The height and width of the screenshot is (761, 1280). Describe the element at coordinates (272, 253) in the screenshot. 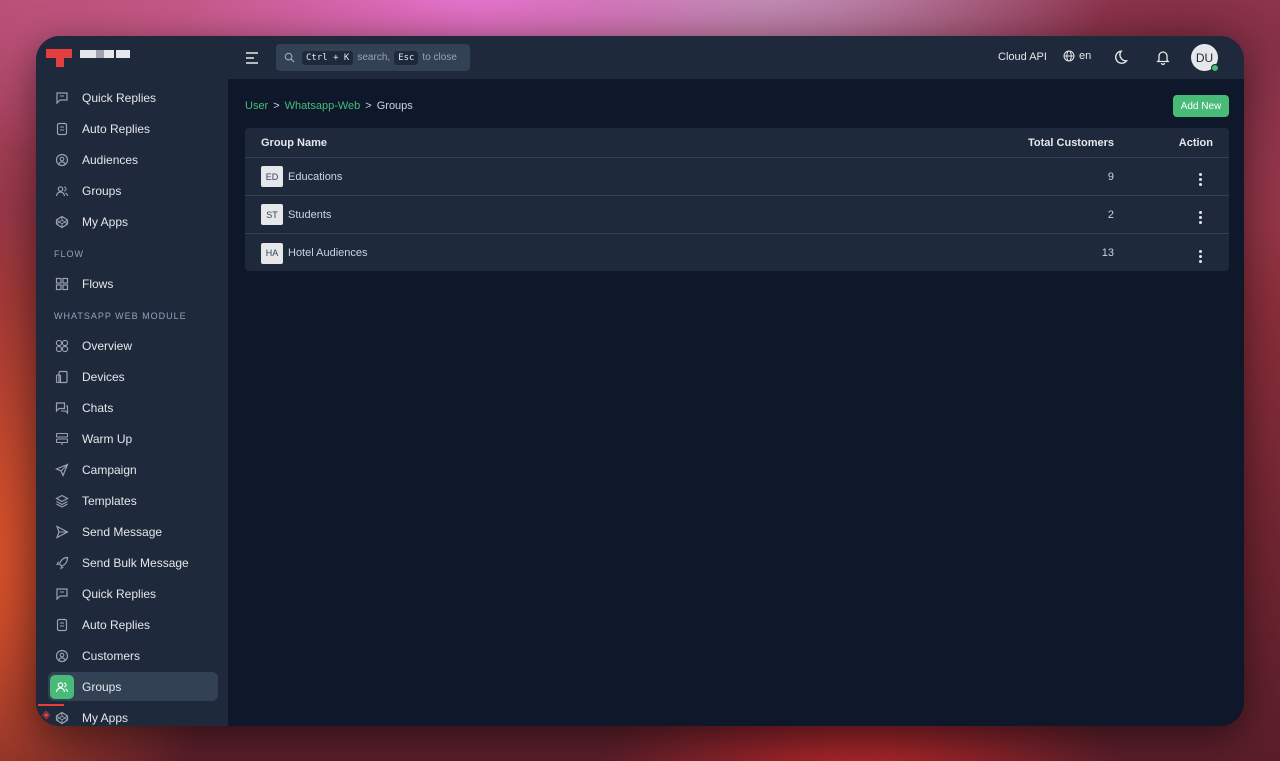

I see `group-initials-avatar: HA` at that location.